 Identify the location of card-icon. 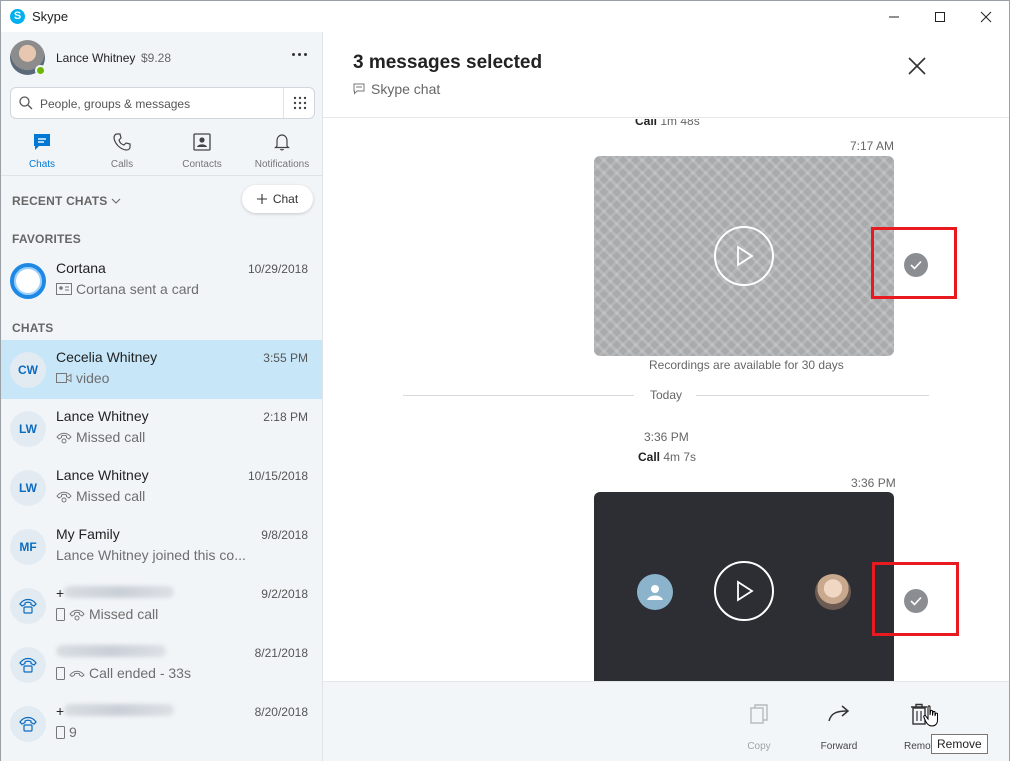
(64, 289).